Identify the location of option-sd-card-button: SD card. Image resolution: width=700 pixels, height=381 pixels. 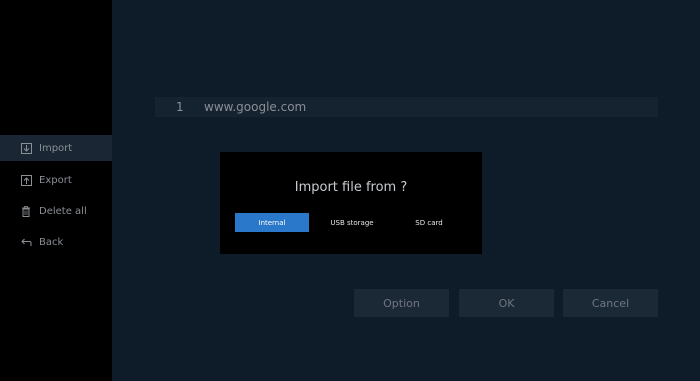
(429, 222).